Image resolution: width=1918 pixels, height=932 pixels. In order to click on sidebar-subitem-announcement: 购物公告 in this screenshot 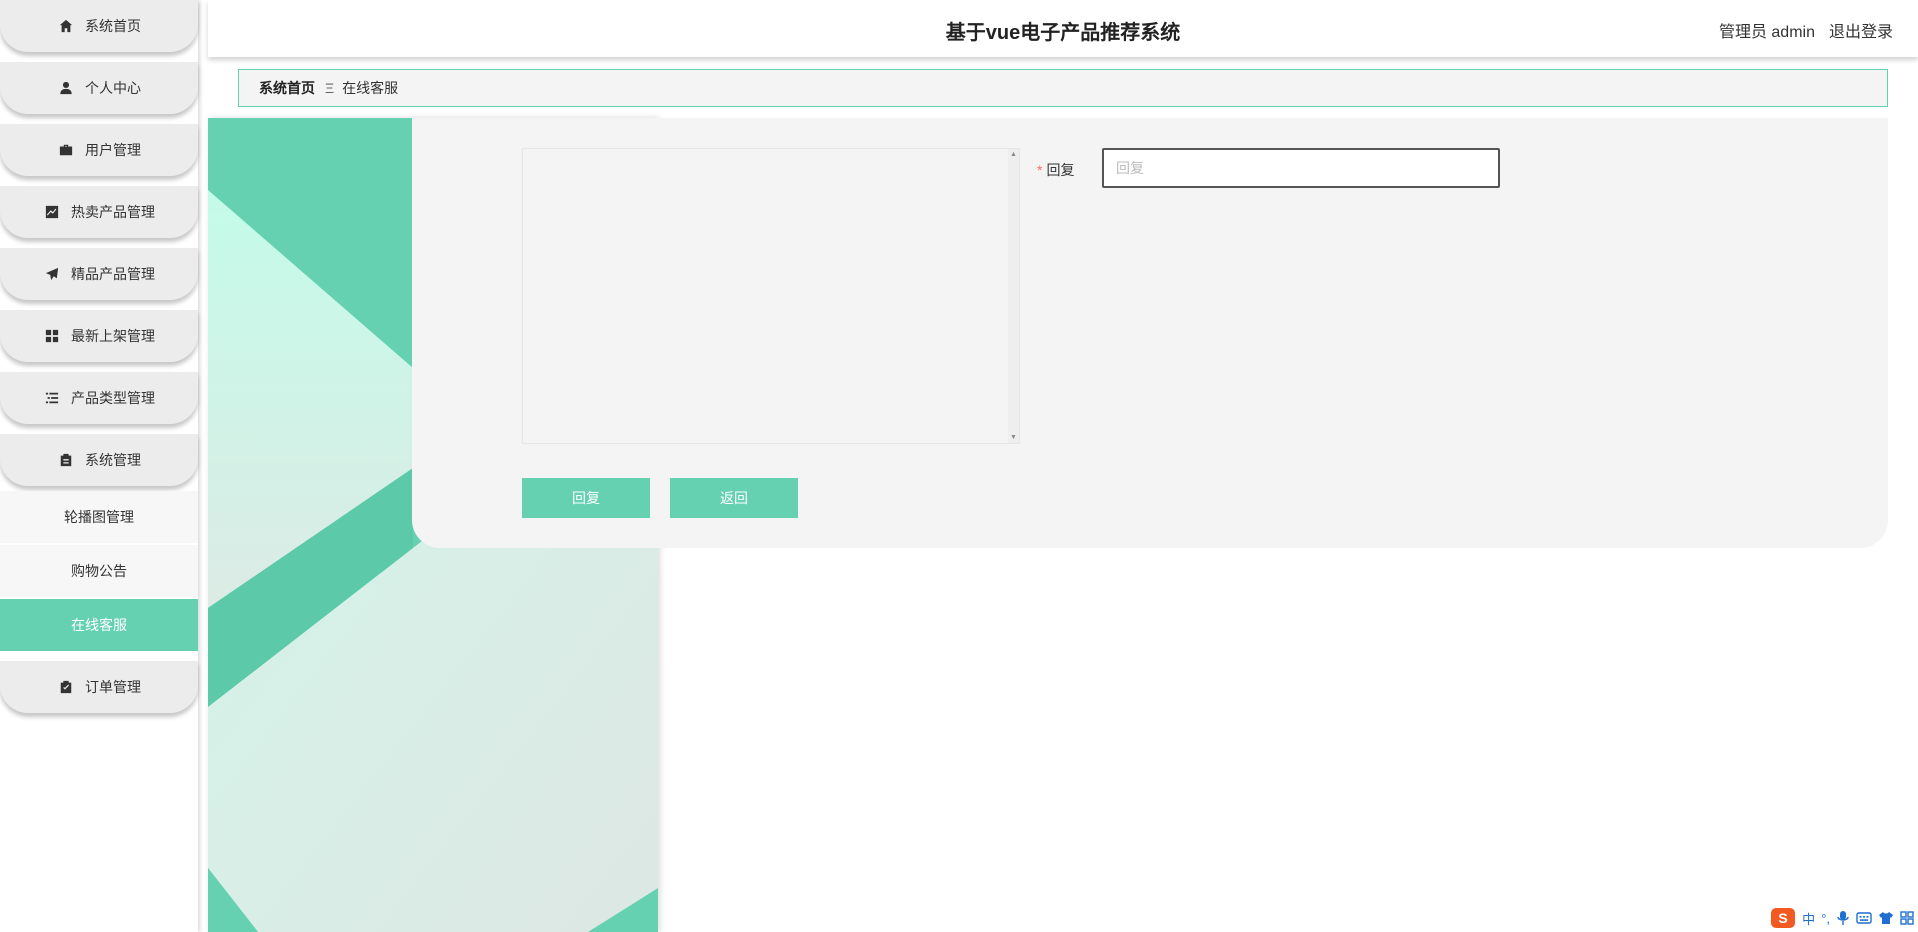, I will do `click(99, 571)`.